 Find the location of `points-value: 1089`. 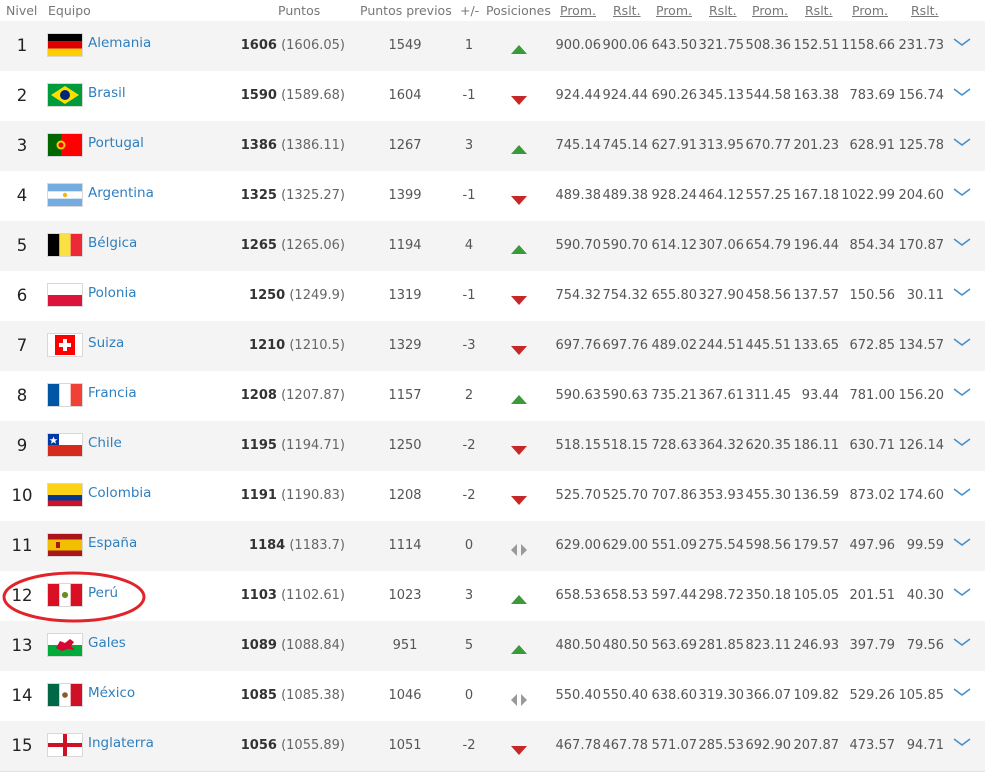

points-value: 1089 is located at coordinates (258, 645).